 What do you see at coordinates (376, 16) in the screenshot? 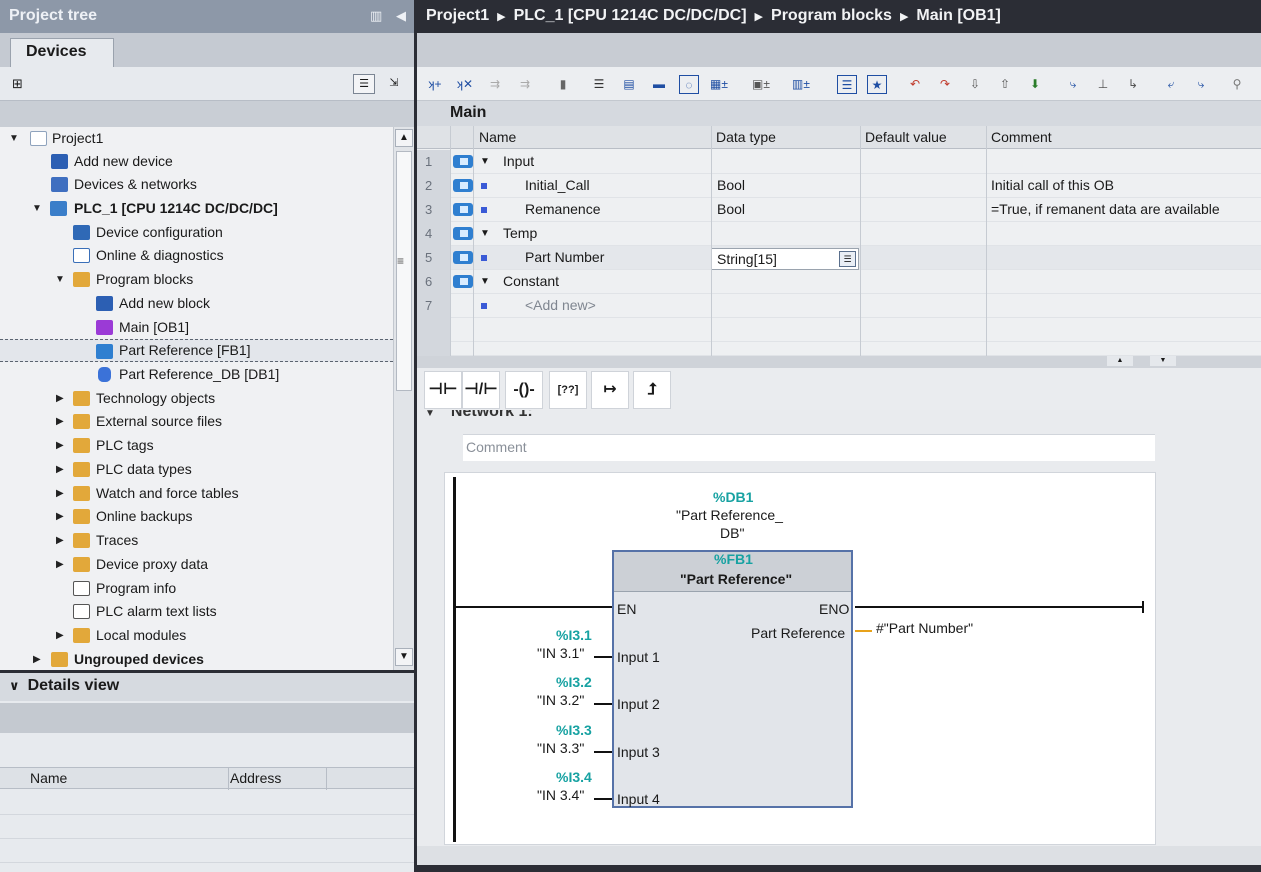
I see `pin-icon: ▥` at bounding box center [376, 16].